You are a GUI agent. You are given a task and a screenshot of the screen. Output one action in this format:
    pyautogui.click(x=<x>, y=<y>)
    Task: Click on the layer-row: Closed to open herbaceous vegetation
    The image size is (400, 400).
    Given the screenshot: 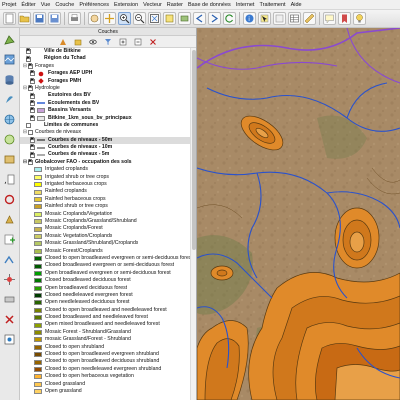 What is the action you would take?
    pyautogui.click(x=108, y=376)
    